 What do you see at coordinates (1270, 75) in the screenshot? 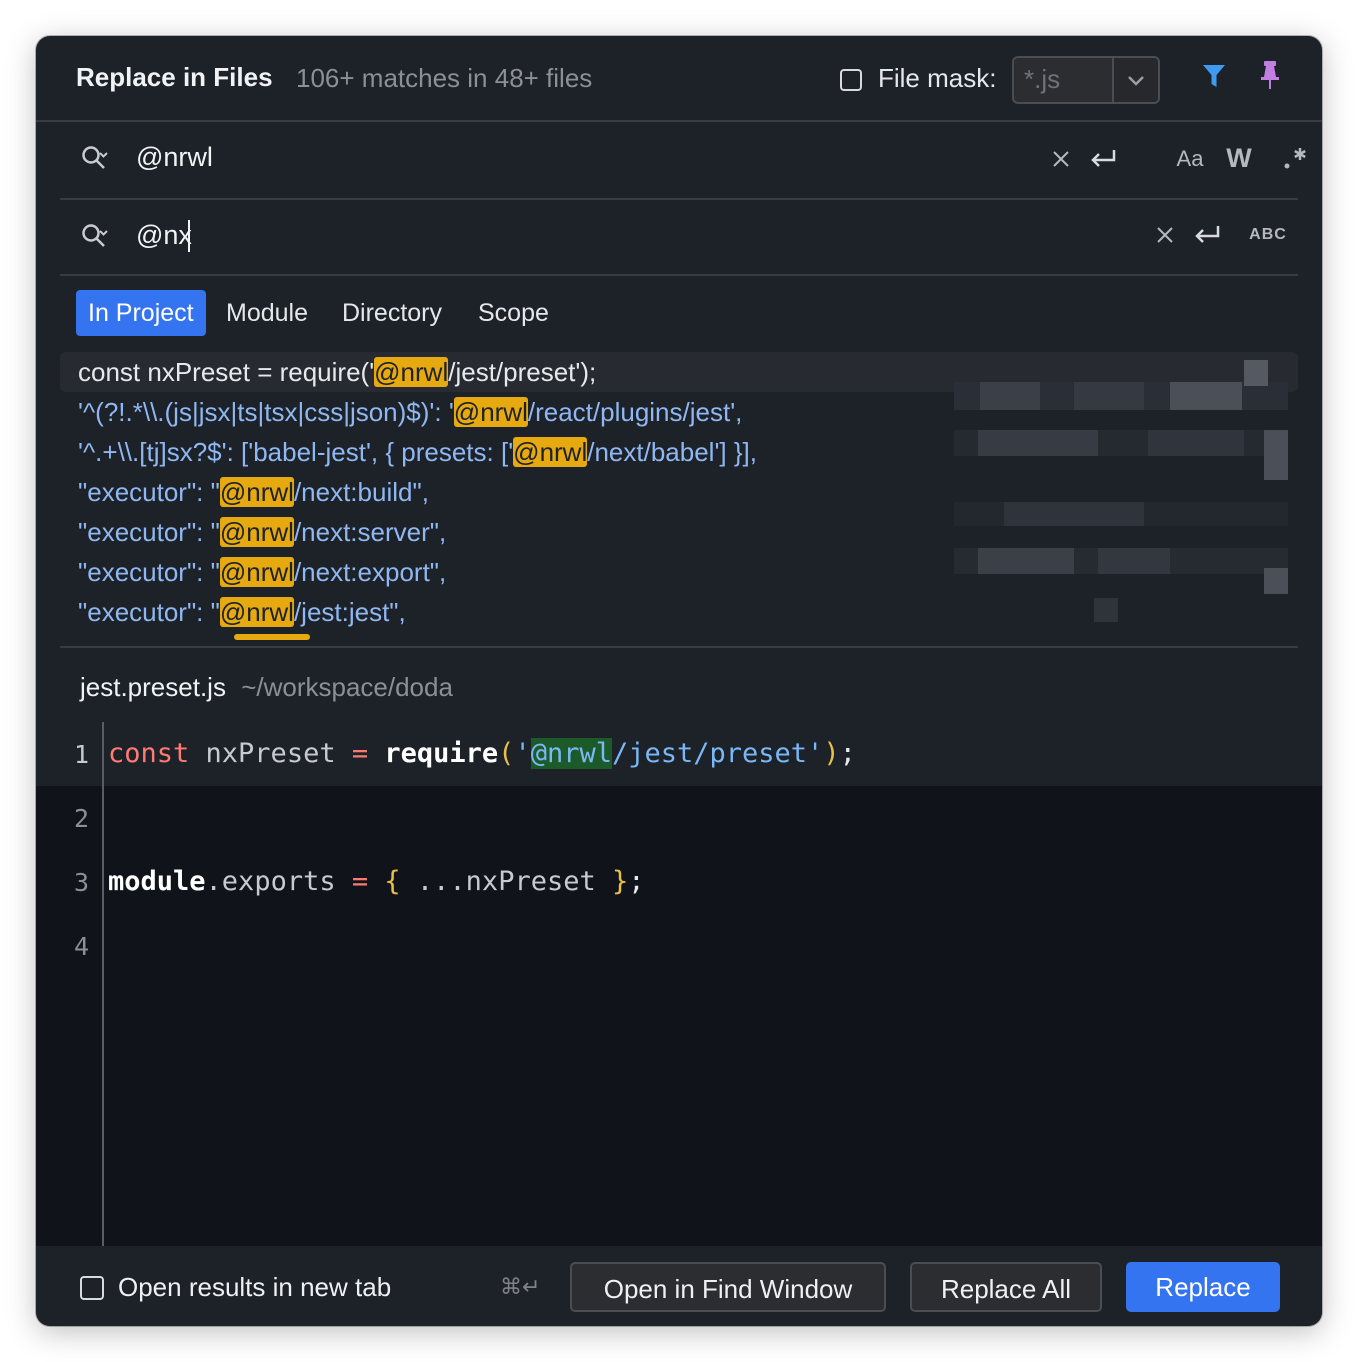
I see `pin-icon` at bounding box center [1270, 75].